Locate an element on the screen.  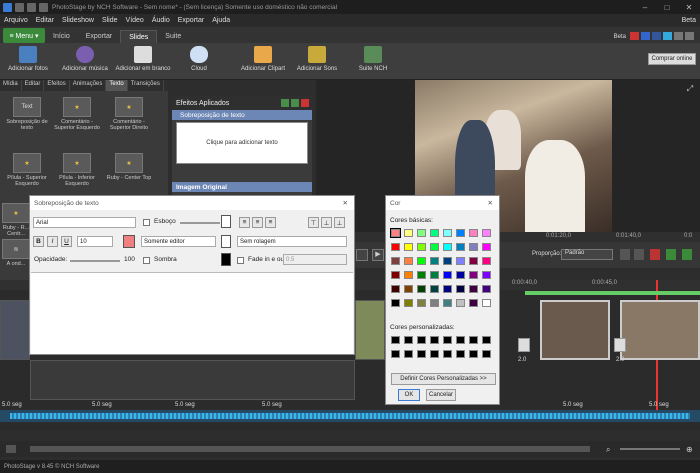
text-color-swatch is located at coordinates (129, 241).